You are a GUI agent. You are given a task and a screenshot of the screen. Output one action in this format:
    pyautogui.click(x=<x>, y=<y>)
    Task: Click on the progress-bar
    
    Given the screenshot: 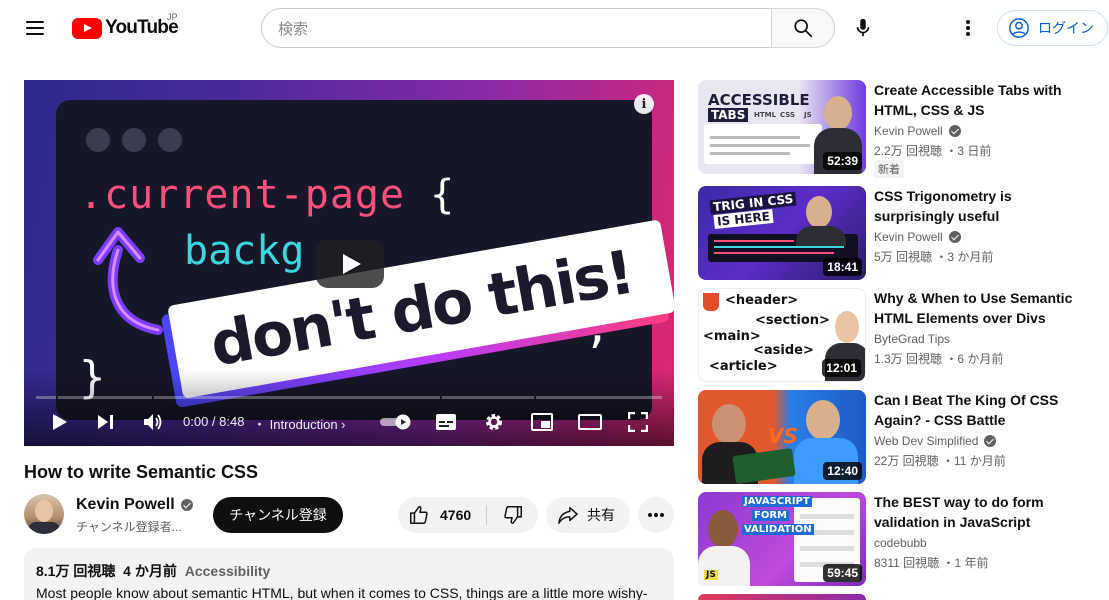 What is the action you would take?
    pyautogui.click(x=349, y=397)
    